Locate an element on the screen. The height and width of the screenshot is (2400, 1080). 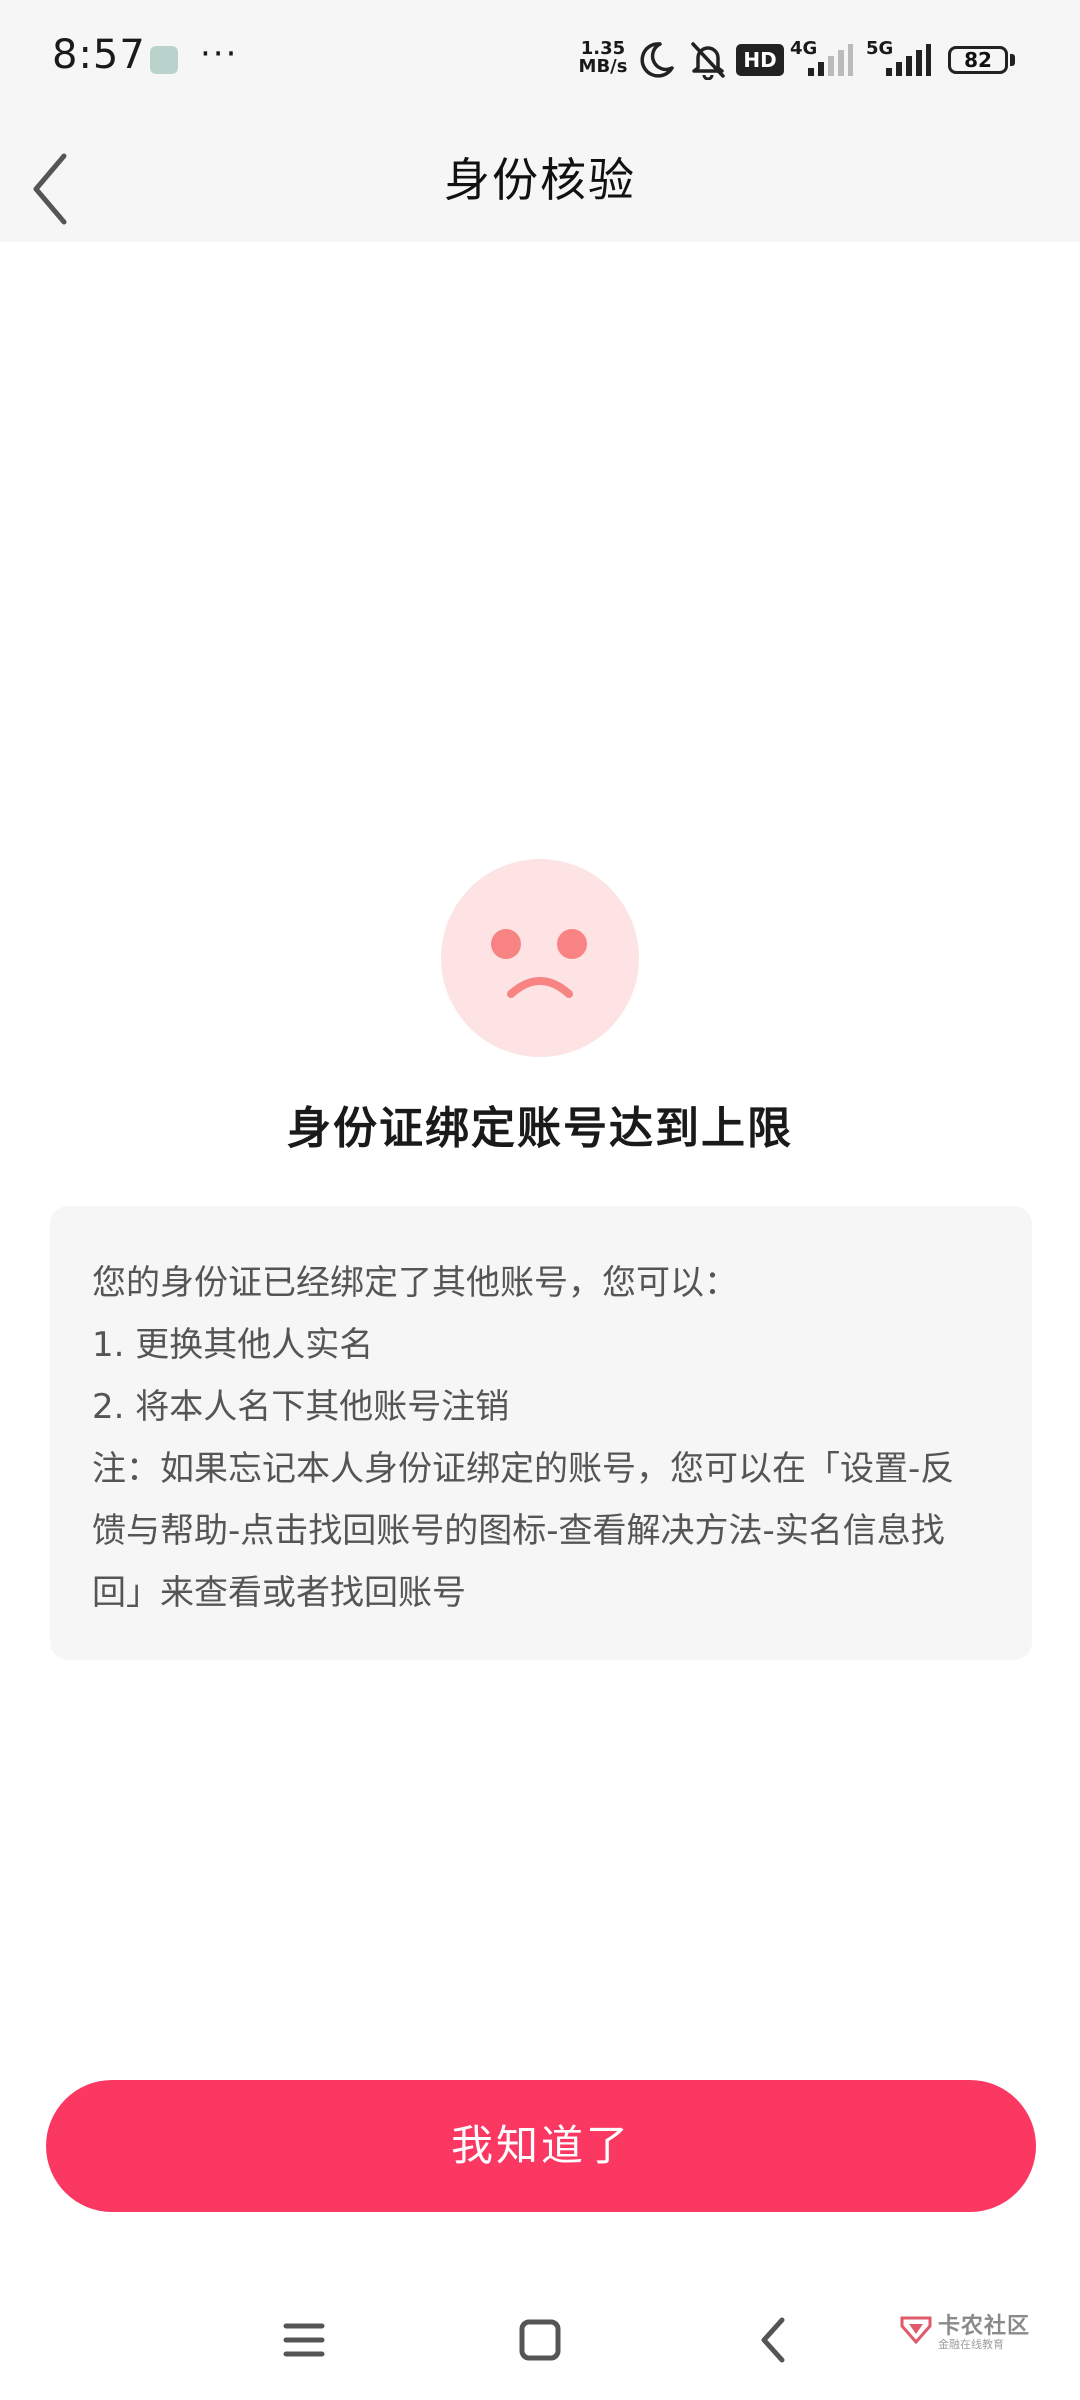
network-speed-unit: MB/s is located at coordinates (603, 66).